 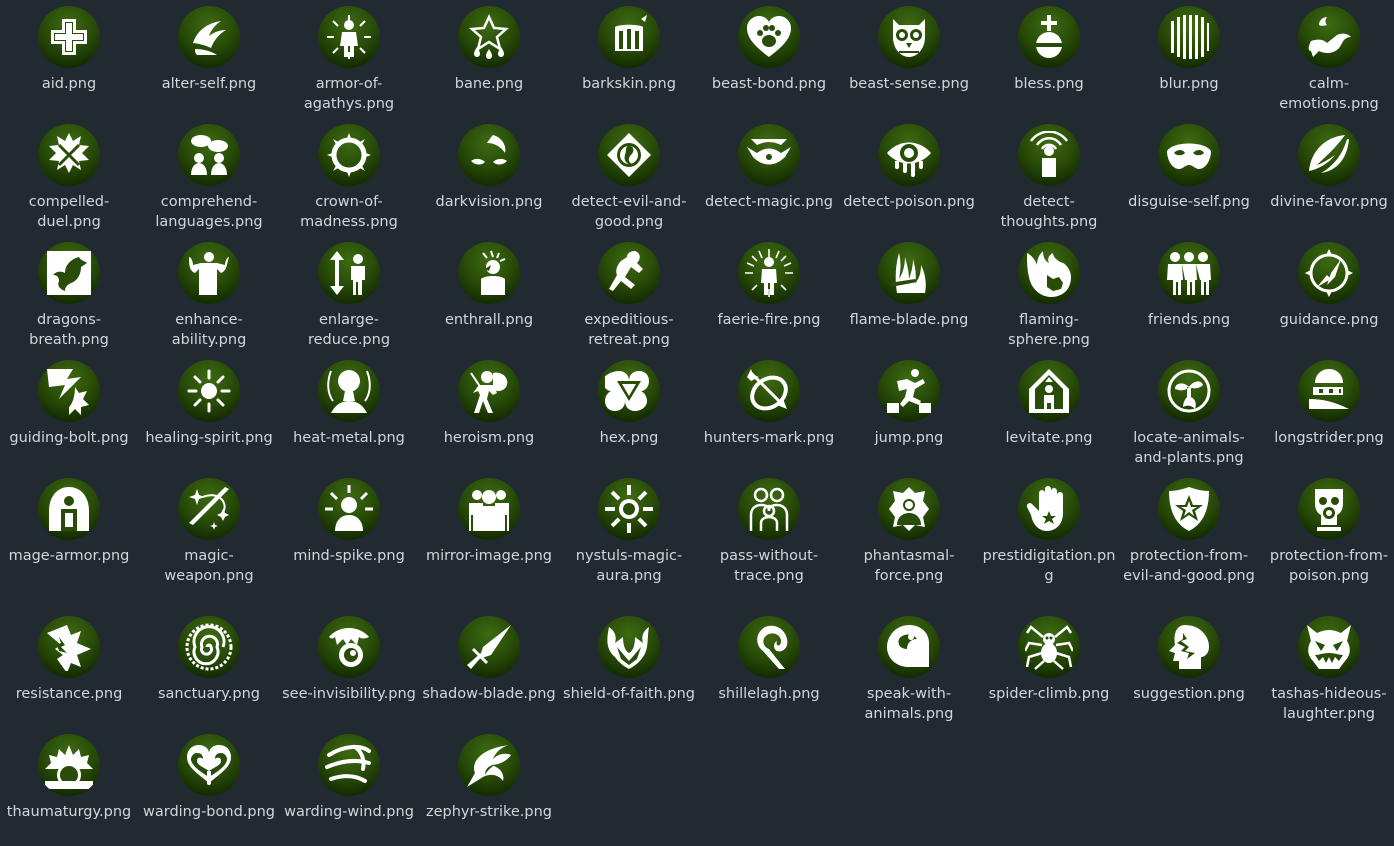 I want to click on file-name-label: flame-blade.png, so click(x=909, y=320).